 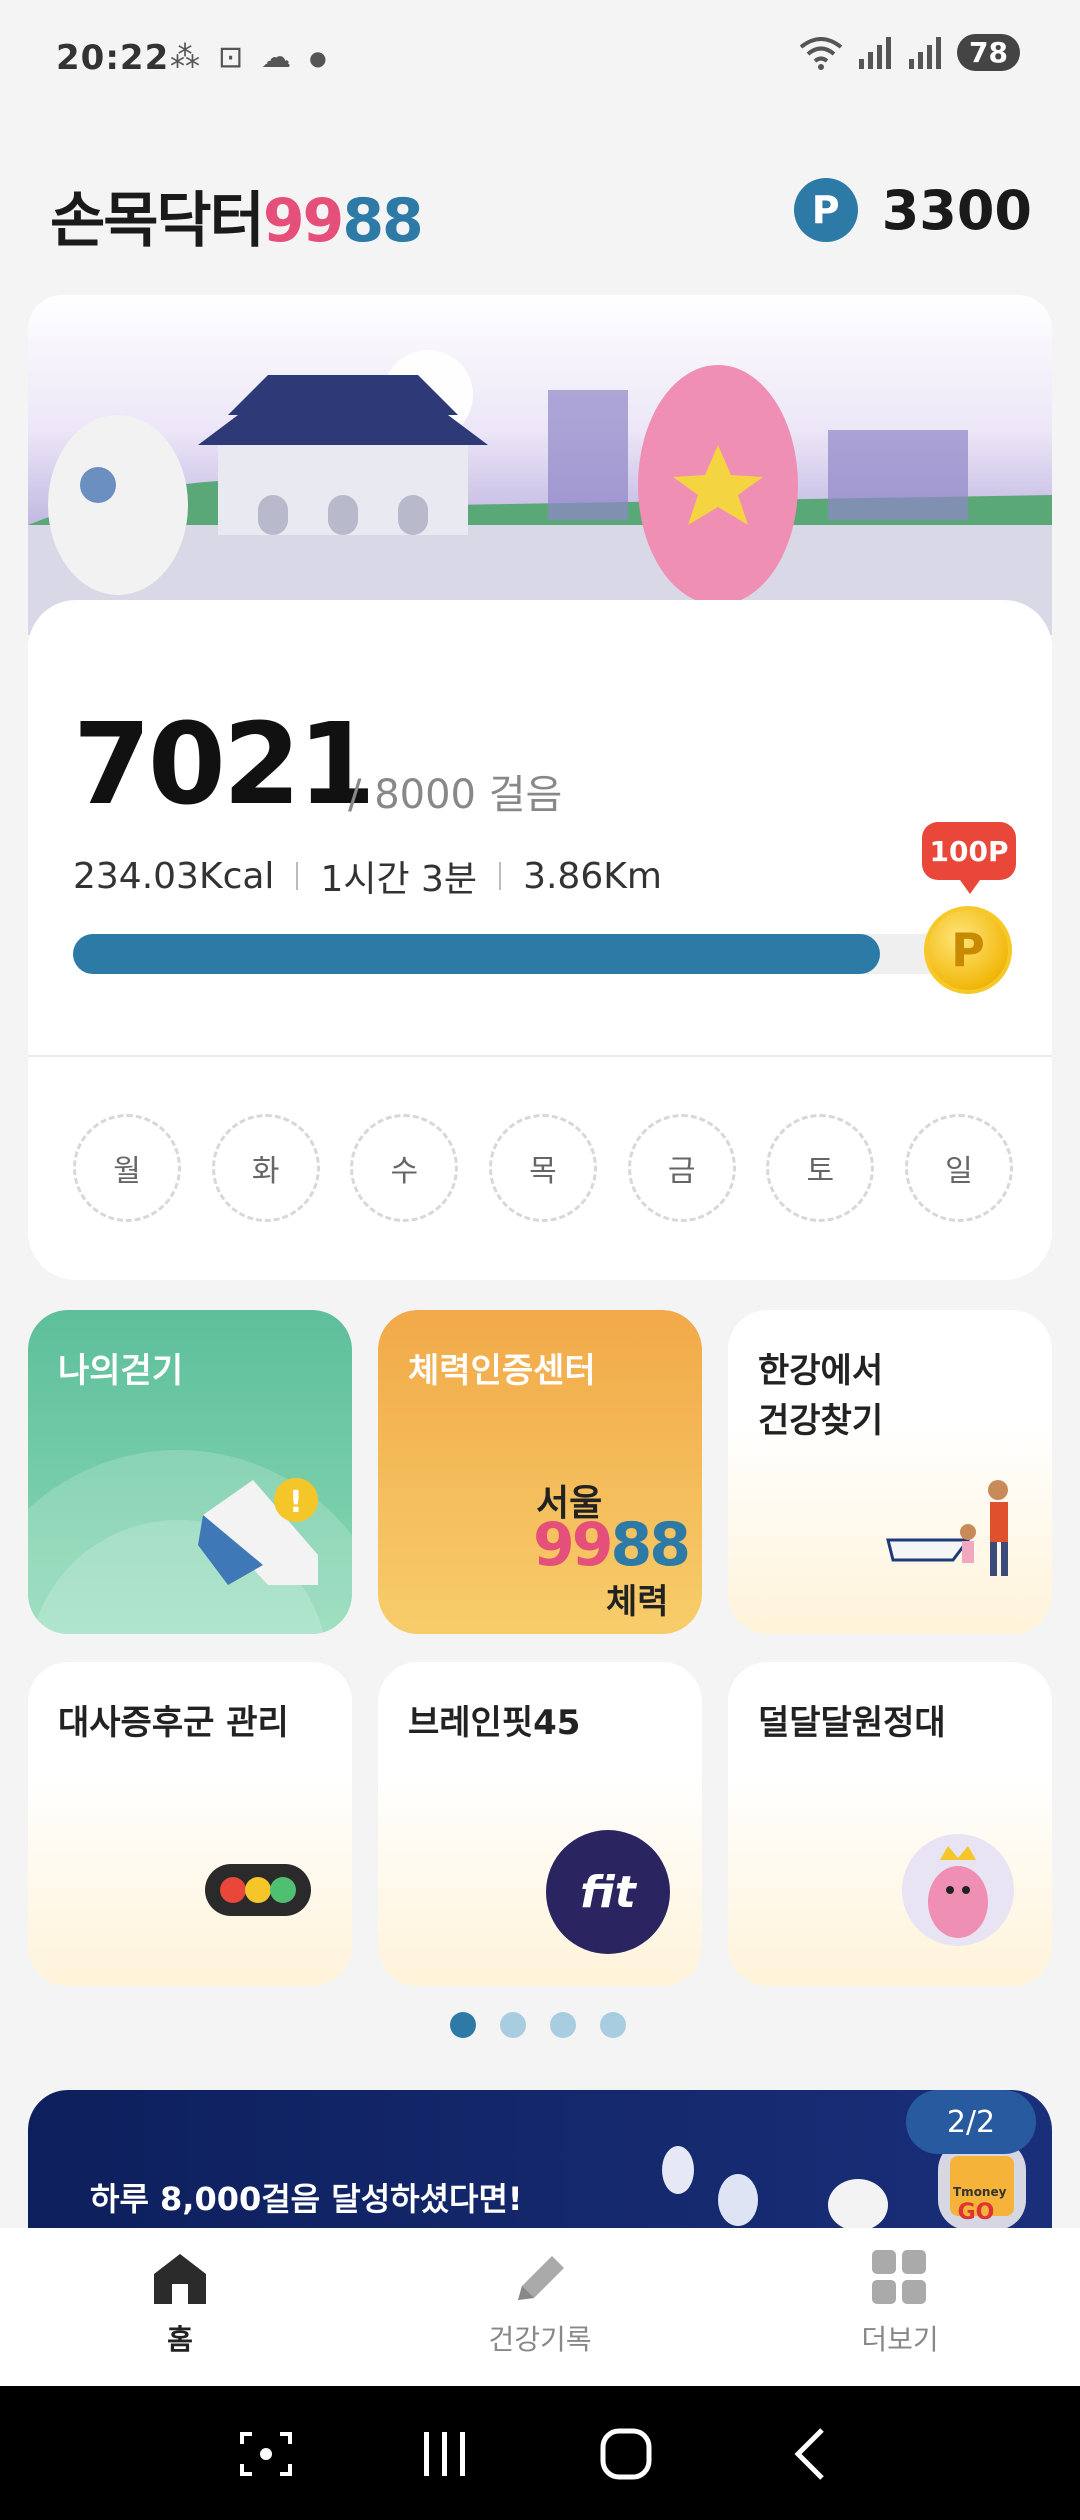 I want to click on battery-badge: 78, so click(x=988, y=52).